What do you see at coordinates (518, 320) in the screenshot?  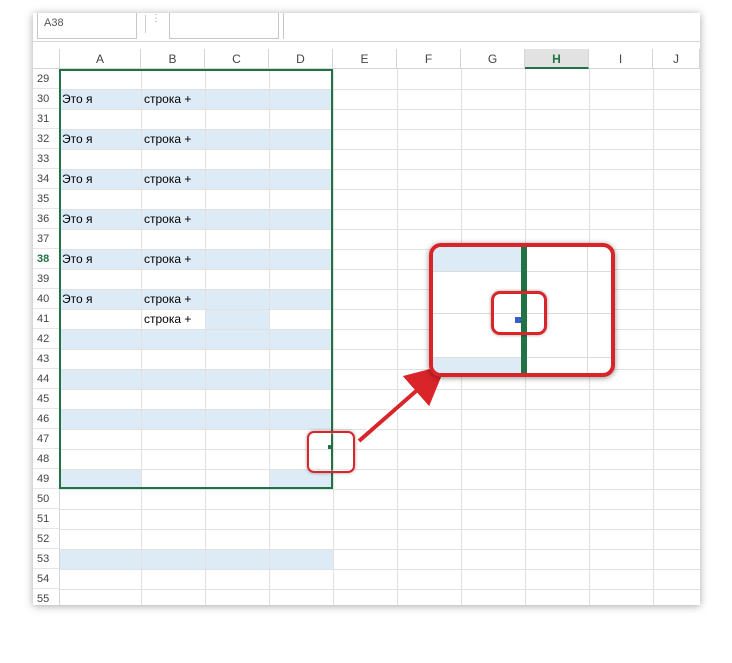 I see `zoom-fill-handle-icon` at bounding box center [518, 320].